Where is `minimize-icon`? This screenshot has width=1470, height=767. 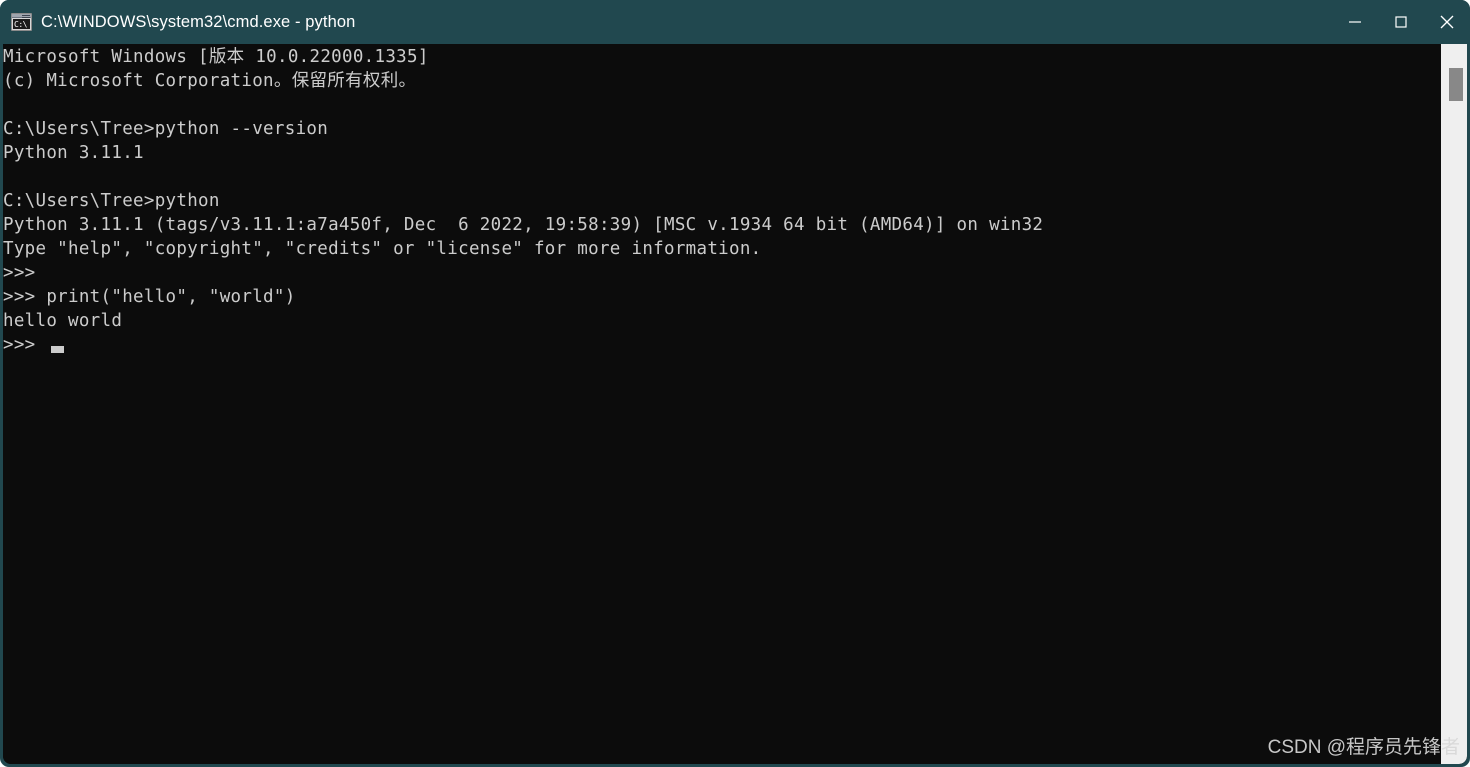
minimize-icon is located at coordinates (1355, 22).